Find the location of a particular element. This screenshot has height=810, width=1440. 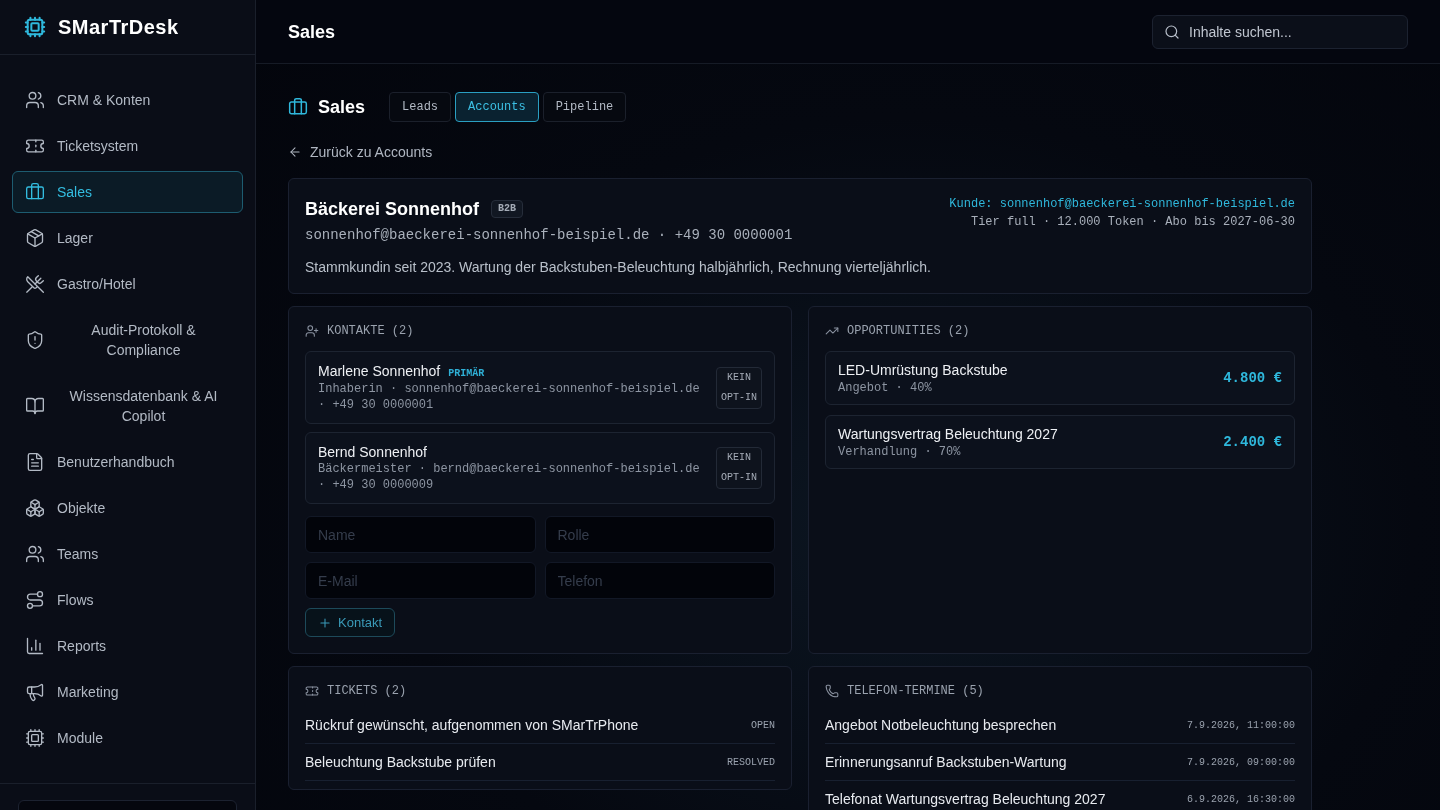

shield-icon is located at coordinates (35, 340).